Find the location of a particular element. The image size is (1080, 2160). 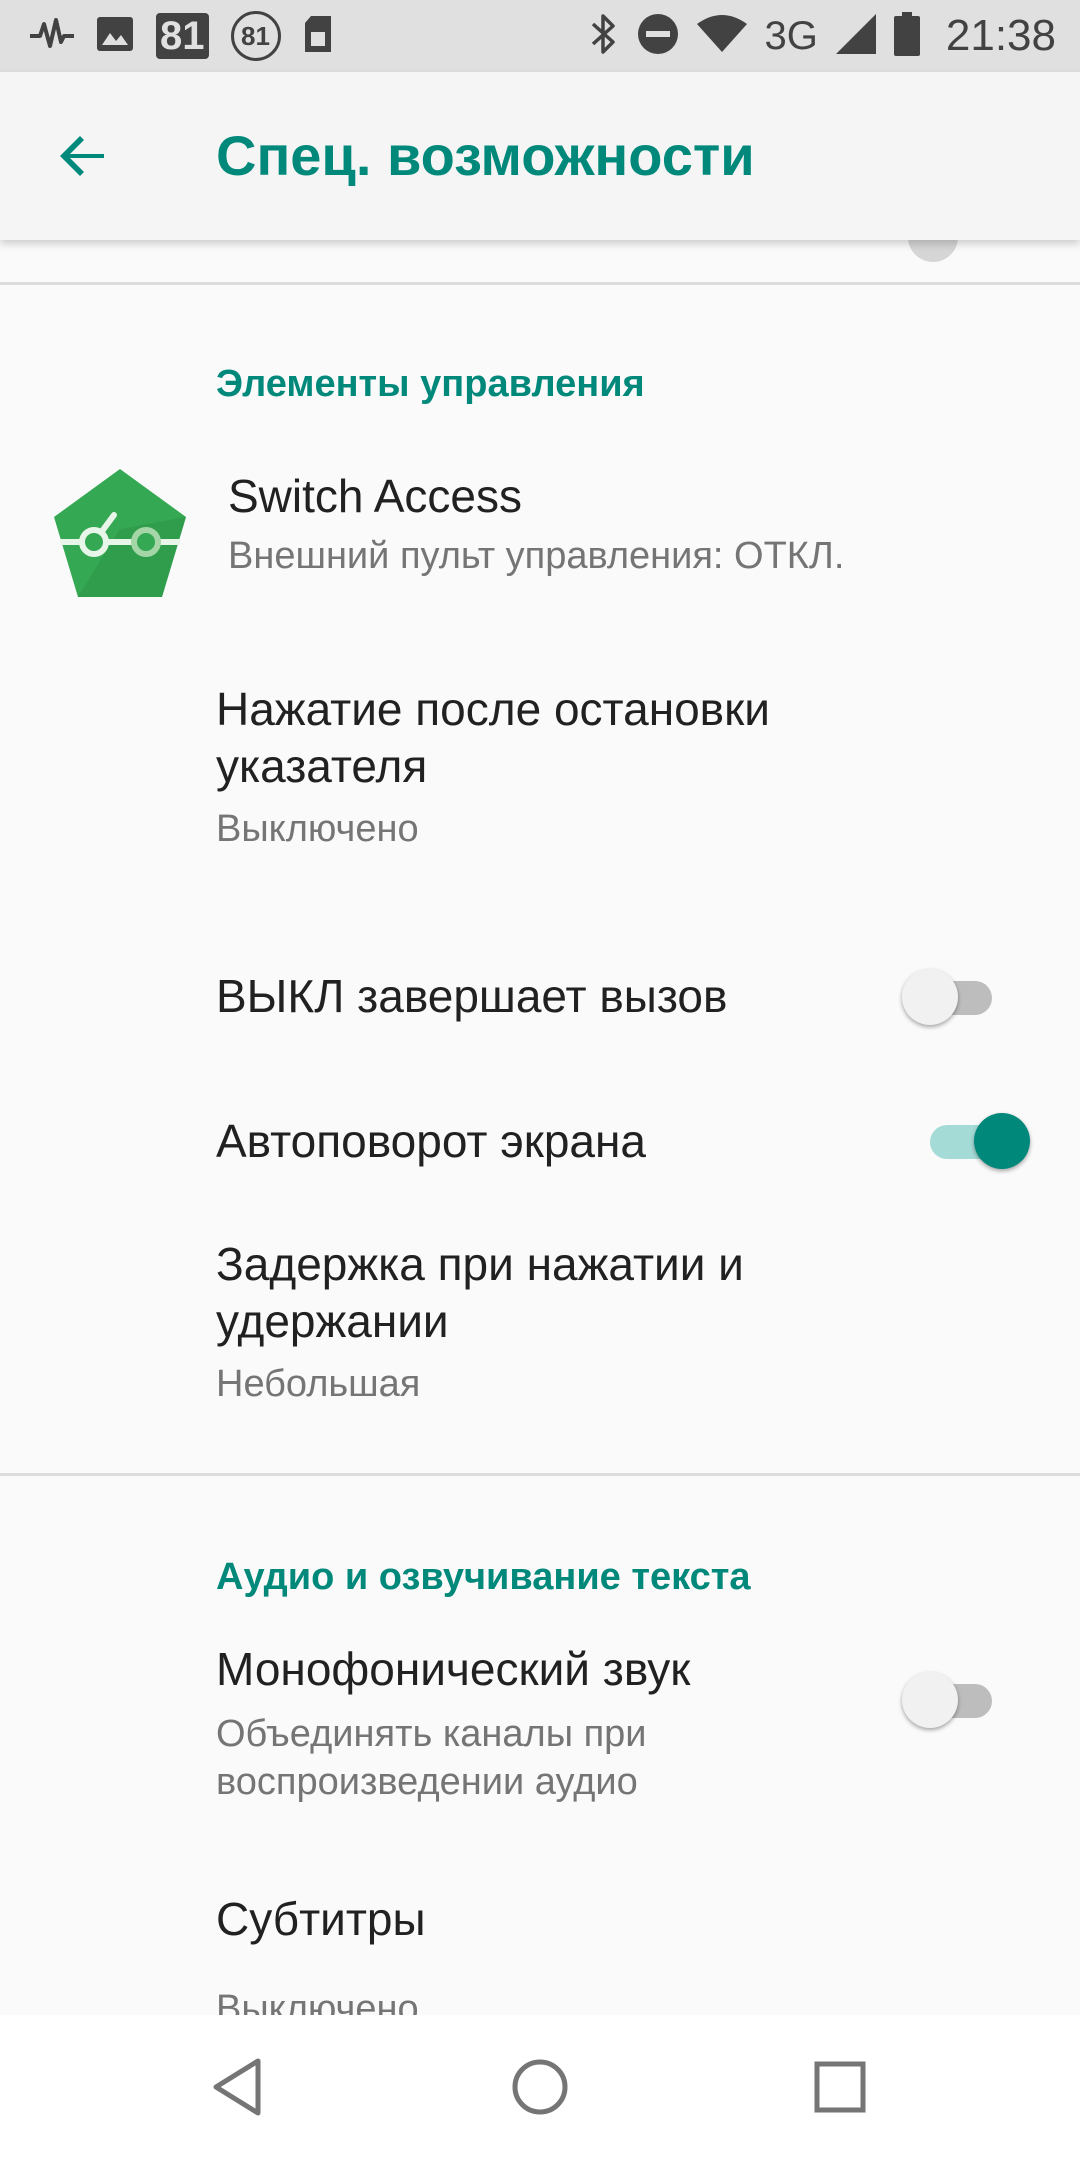

nav-recents-icon is located at coordinates (840, 2096).